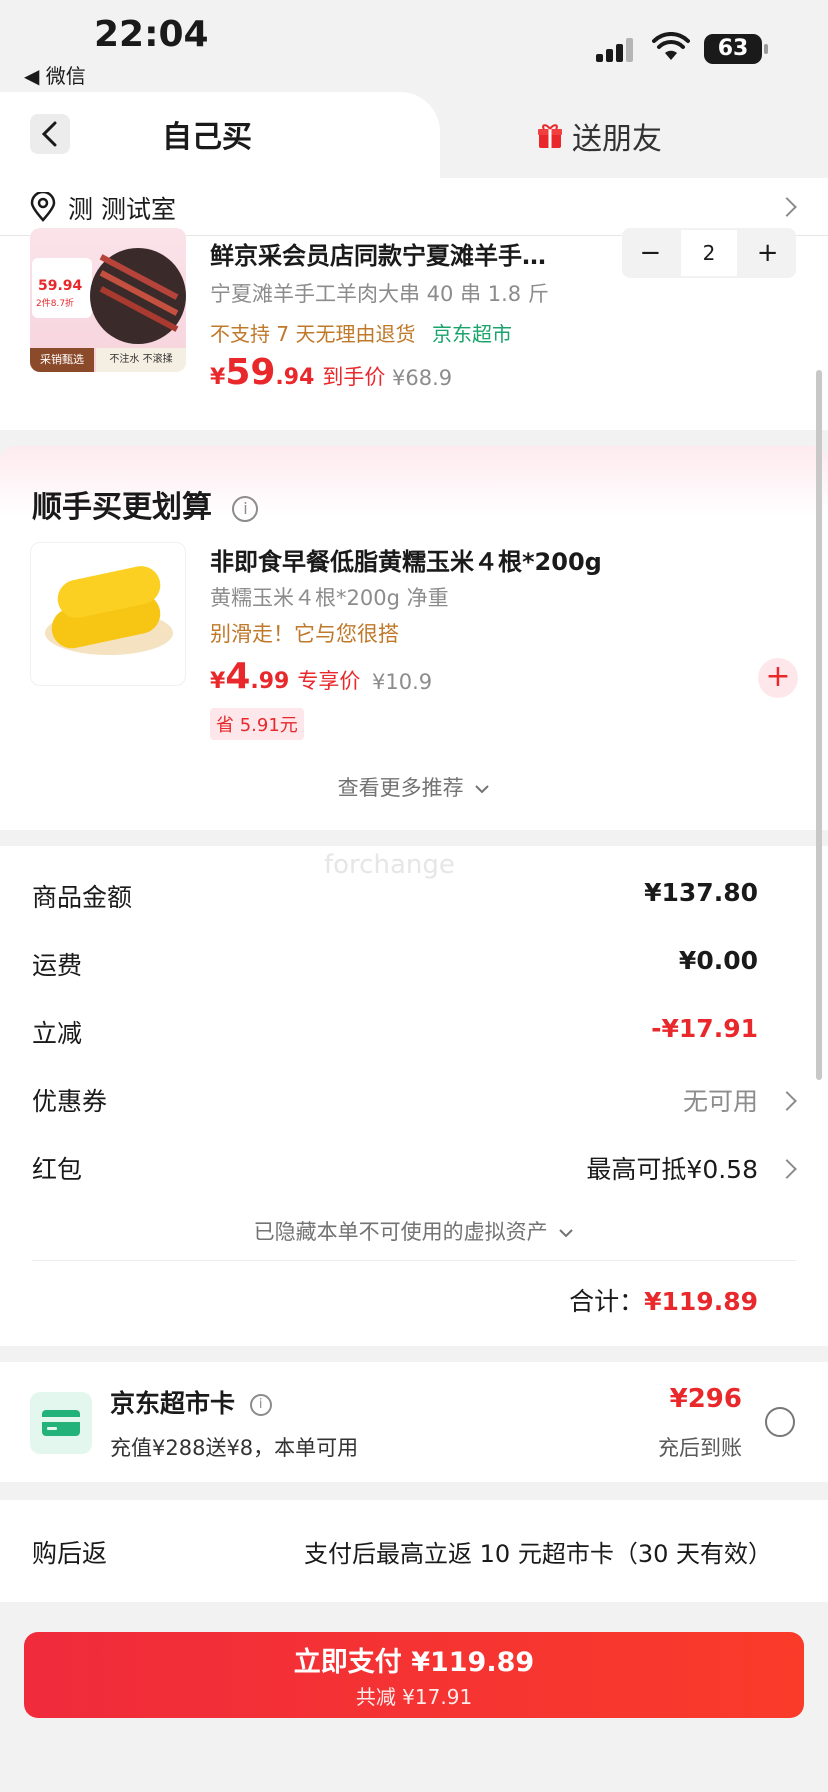 This screenshot has height=1792, width=828. I want to click on total-row: 合计：¥119.89, so click(663, 1300).